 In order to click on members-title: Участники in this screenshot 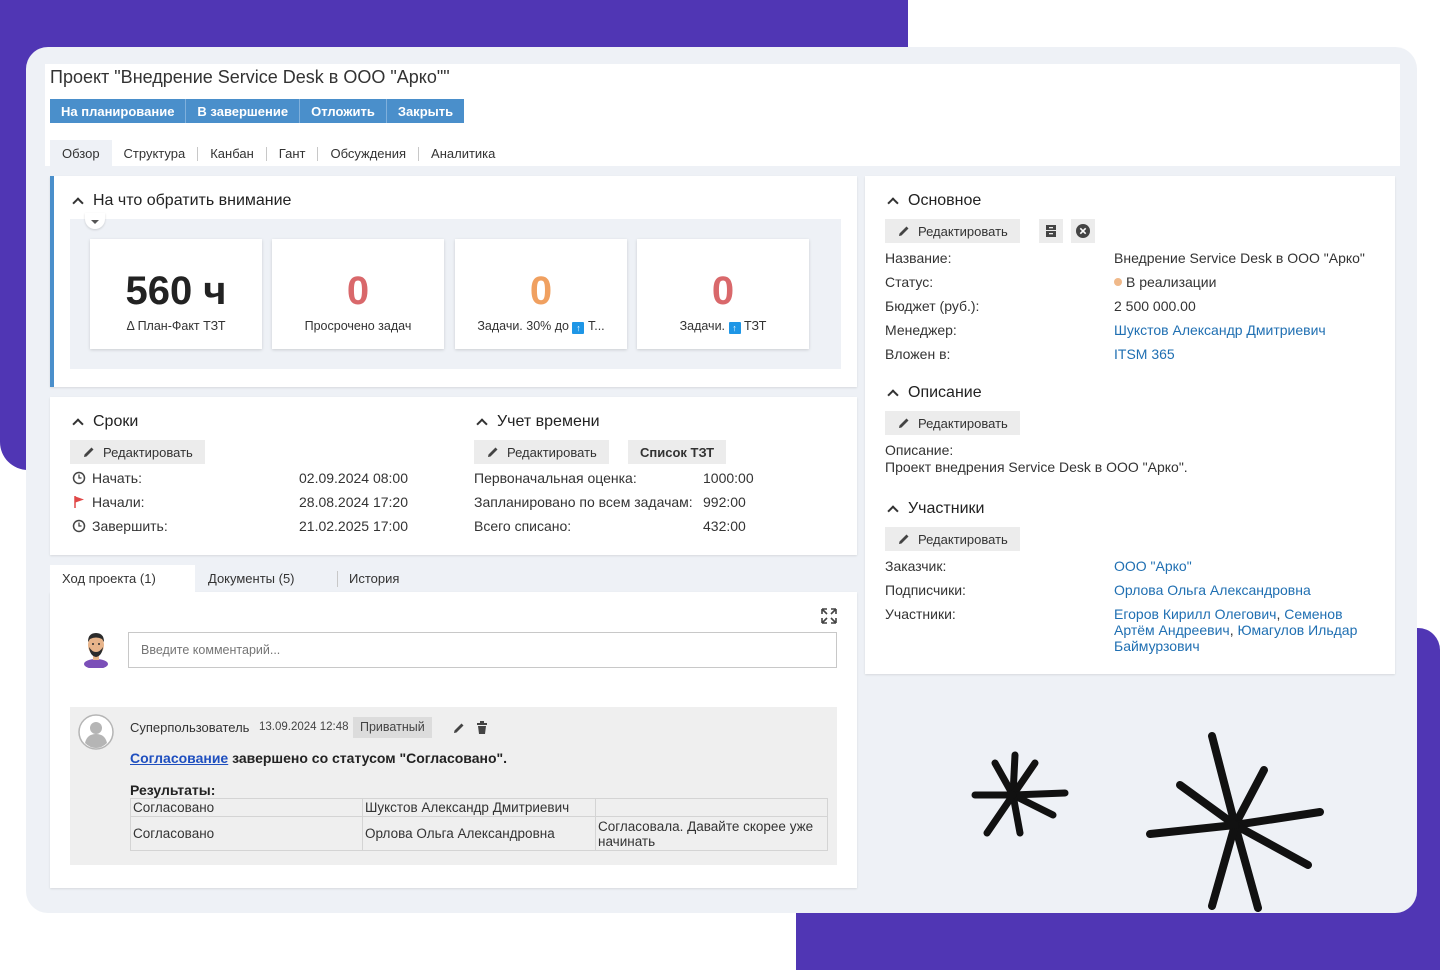, I will do `click(946, 508)`.